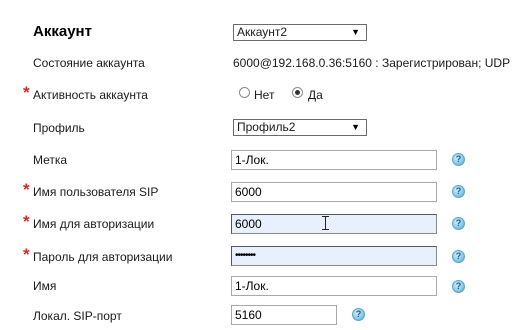 The width and height of the screenshot is (522, 330). What do you see at coordinates (300, 32) in the screenshot?
I see `account-select: Аккаунт2 ▼` at bounding box center [300, 32].